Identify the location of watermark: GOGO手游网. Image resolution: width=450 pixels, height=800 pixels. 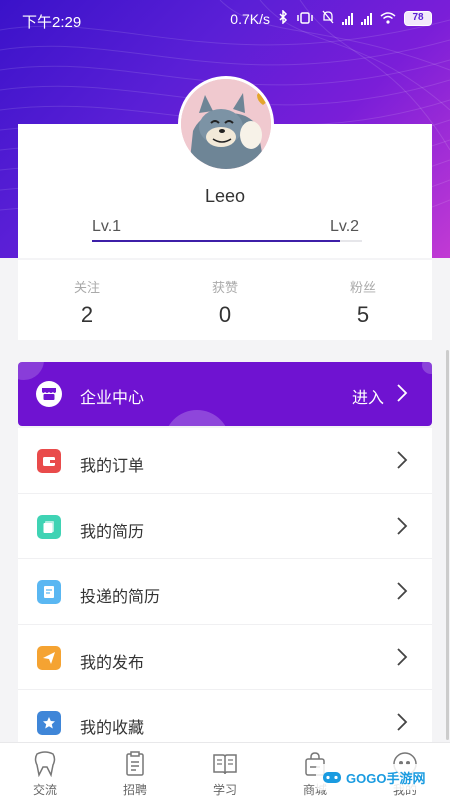
(374, 777).